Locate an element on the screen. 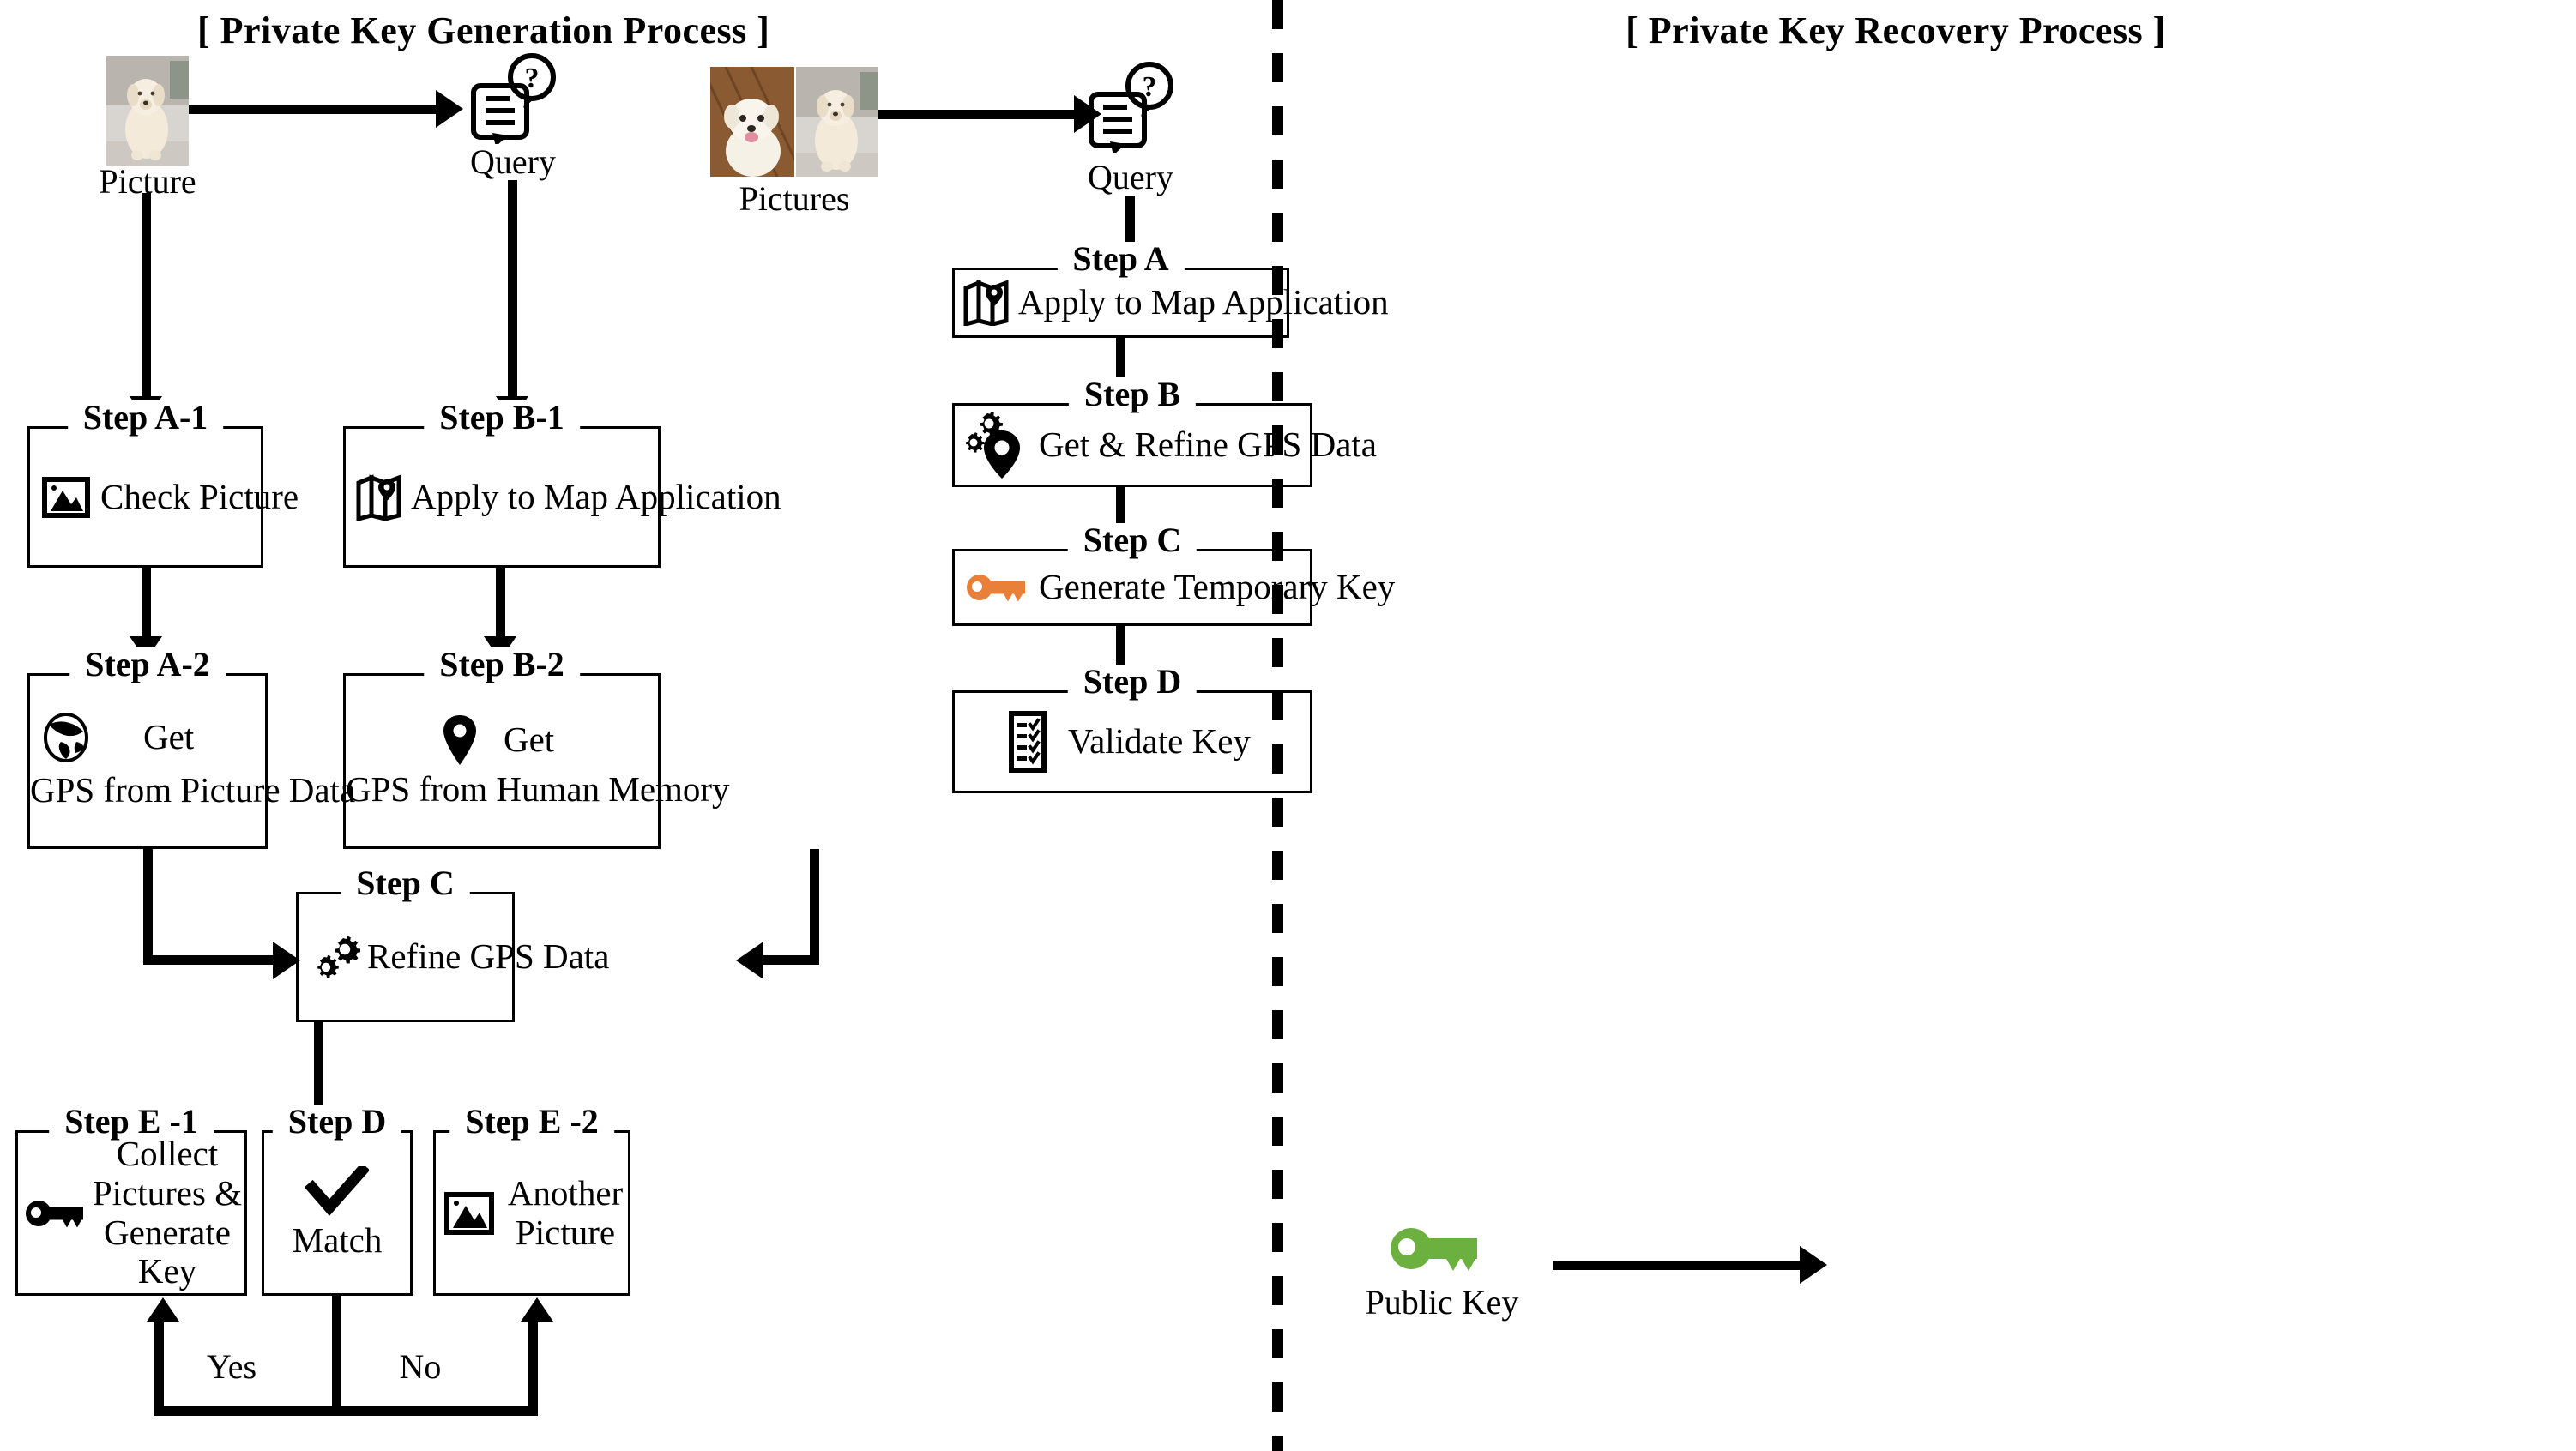  input-pictures-label: Pictures is located at coordinates (794, 199).